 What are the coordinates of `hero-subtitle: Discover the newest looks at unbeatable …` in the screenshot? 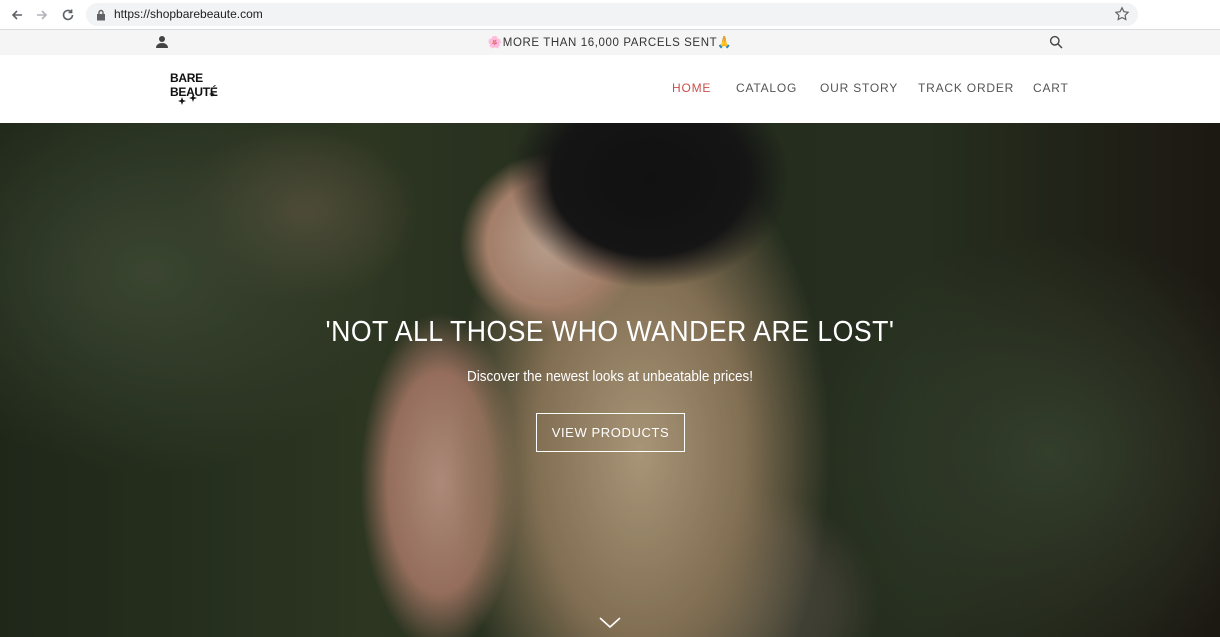 It's located at (610, 376).